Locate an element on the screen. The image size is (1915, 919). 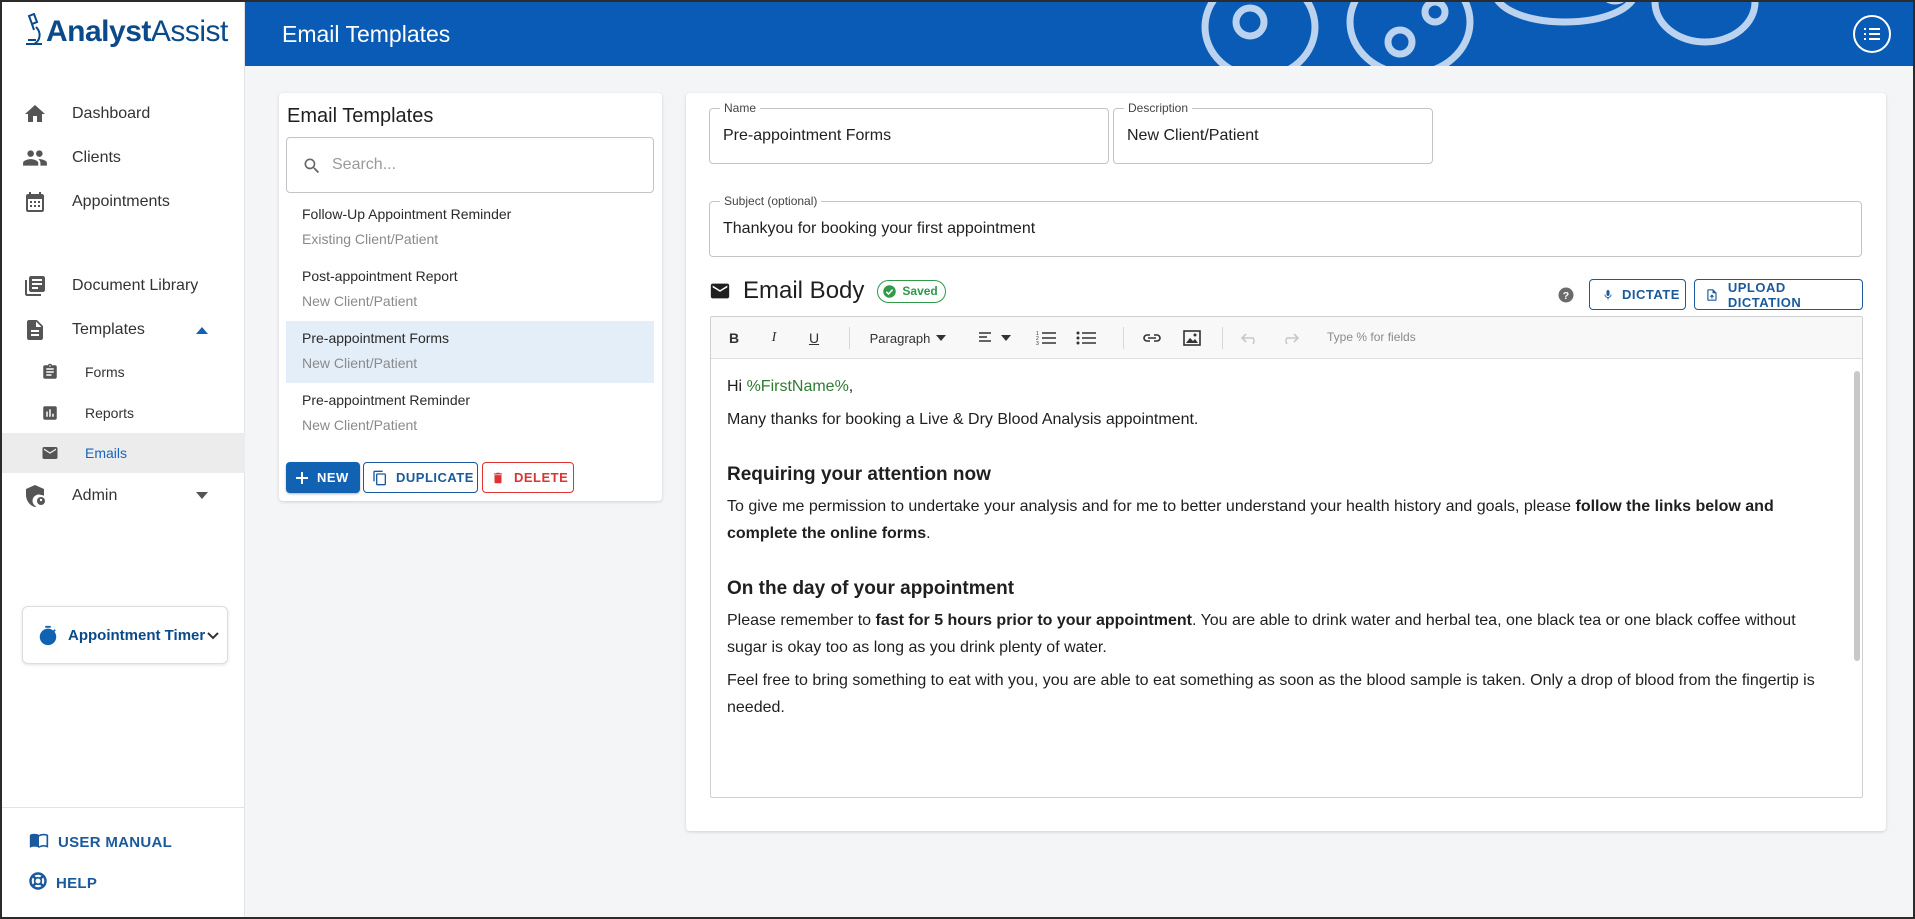
calendar-icon is located at coordinates (35, 202).